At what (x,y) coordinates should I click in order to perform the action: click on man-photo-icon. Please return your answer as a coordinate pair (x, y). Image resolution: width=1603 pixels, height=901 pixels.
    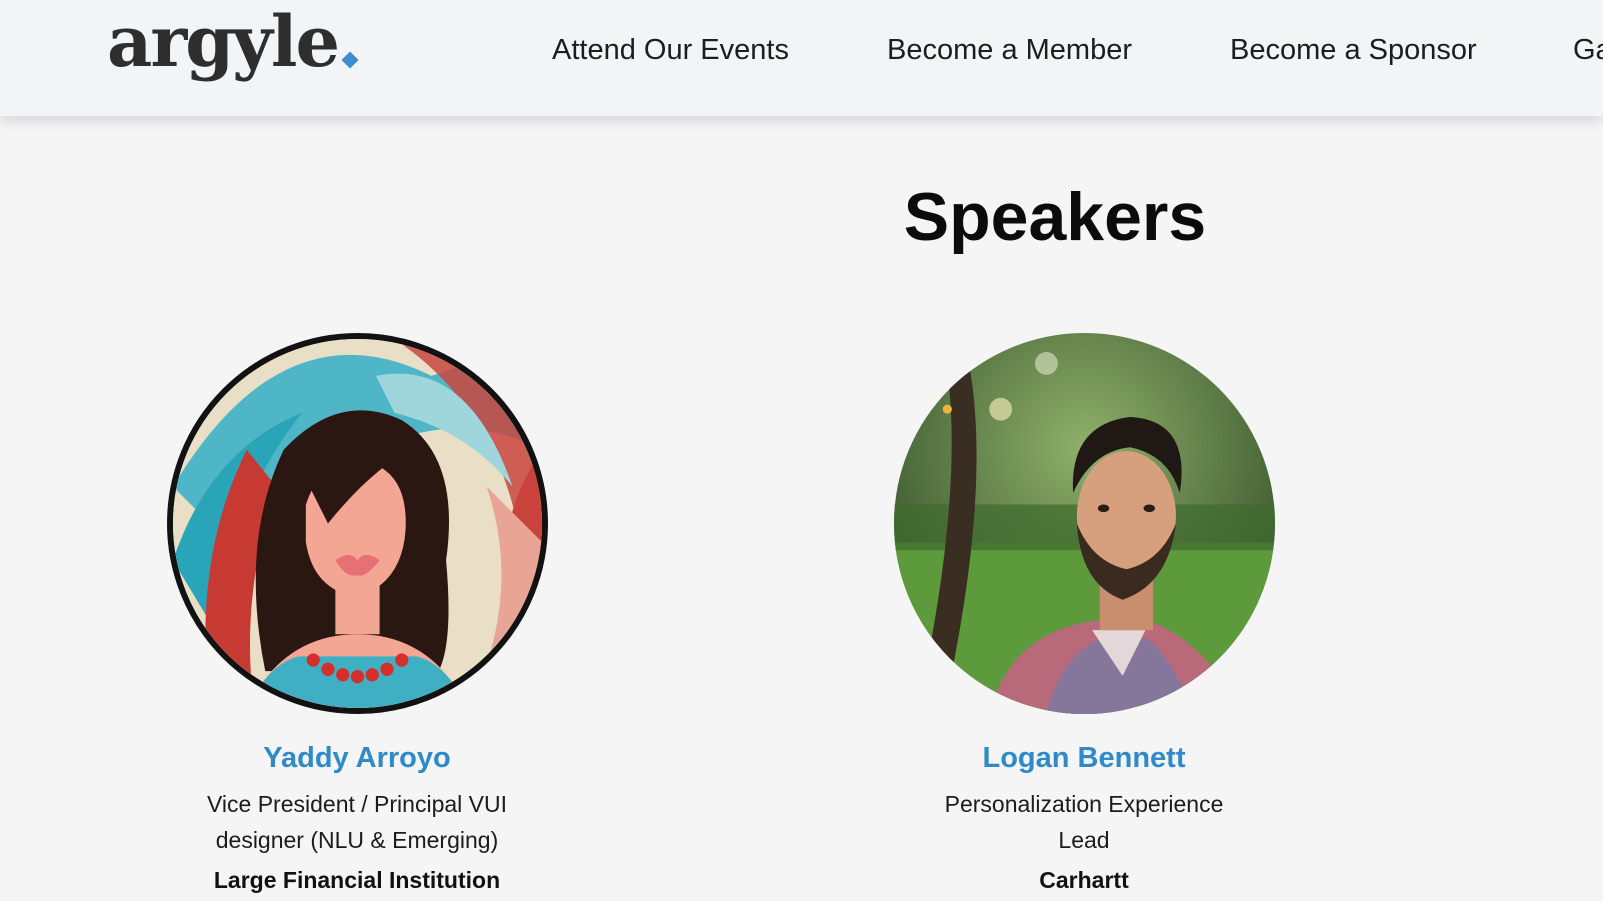
    Looking at the image, I should click on (1084, 523).